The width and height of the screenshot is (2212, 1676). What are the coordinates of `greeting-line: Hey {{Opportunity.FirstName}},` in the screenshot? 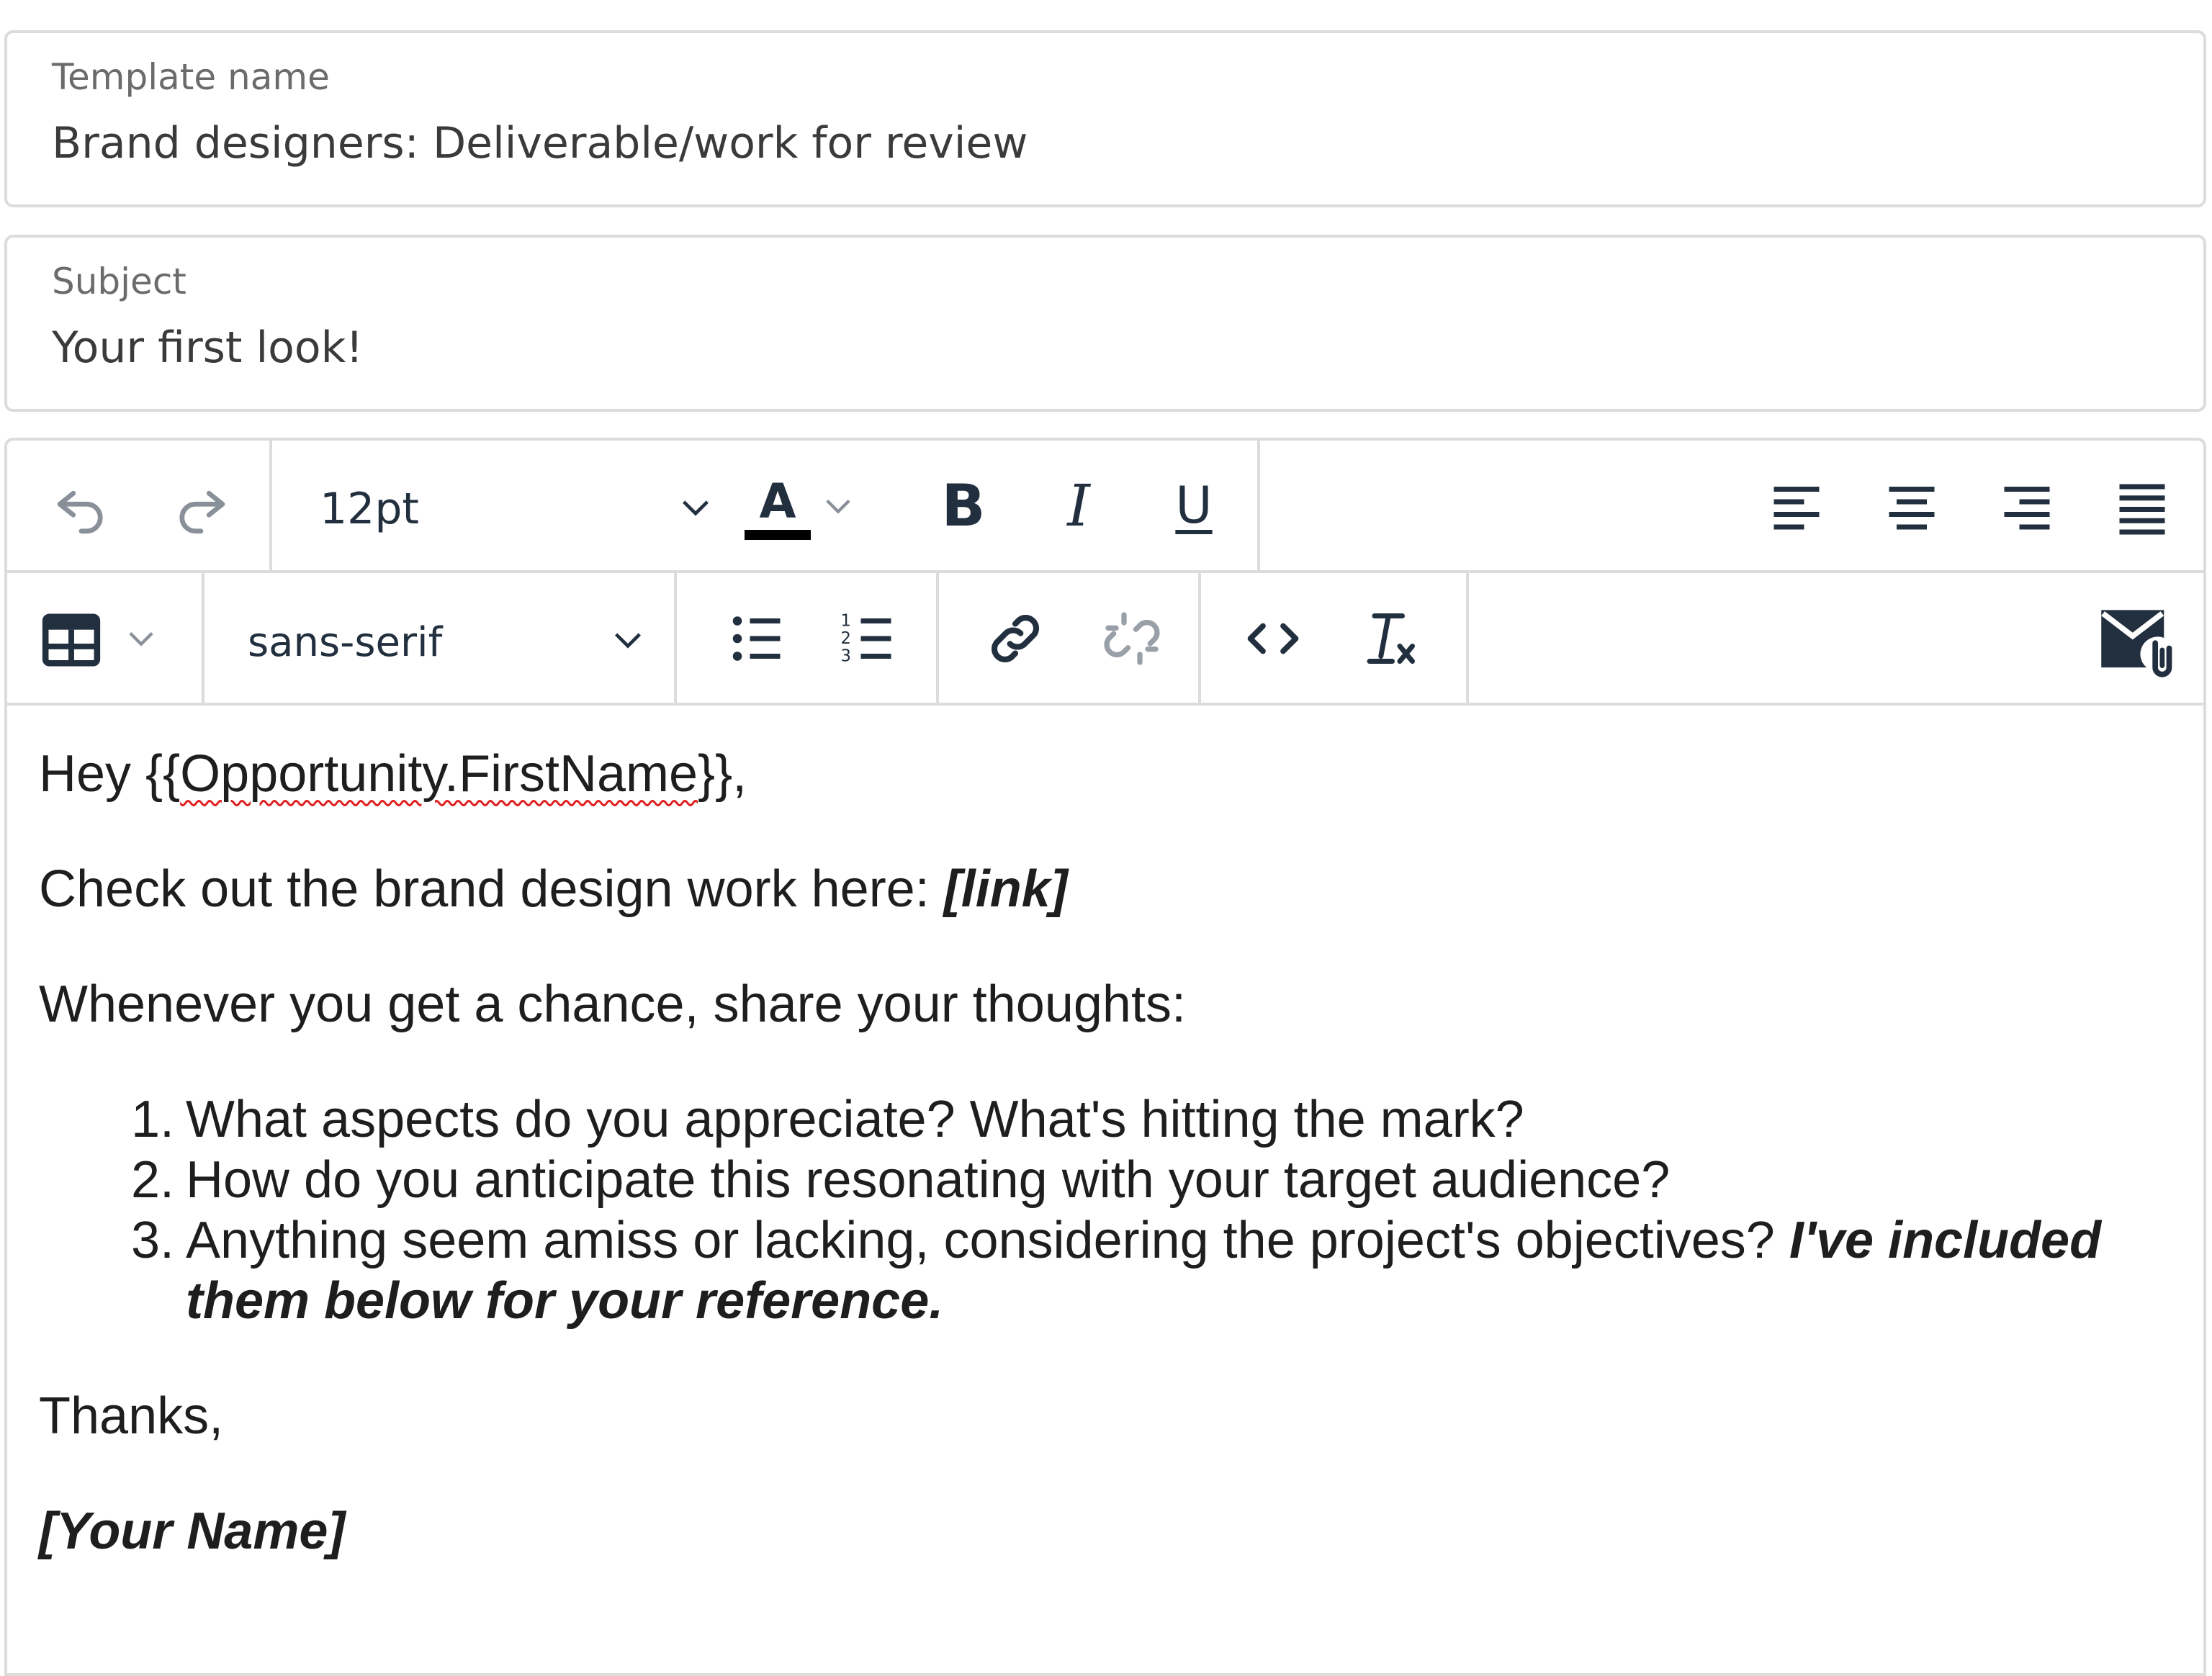 It's located at (393, 774).